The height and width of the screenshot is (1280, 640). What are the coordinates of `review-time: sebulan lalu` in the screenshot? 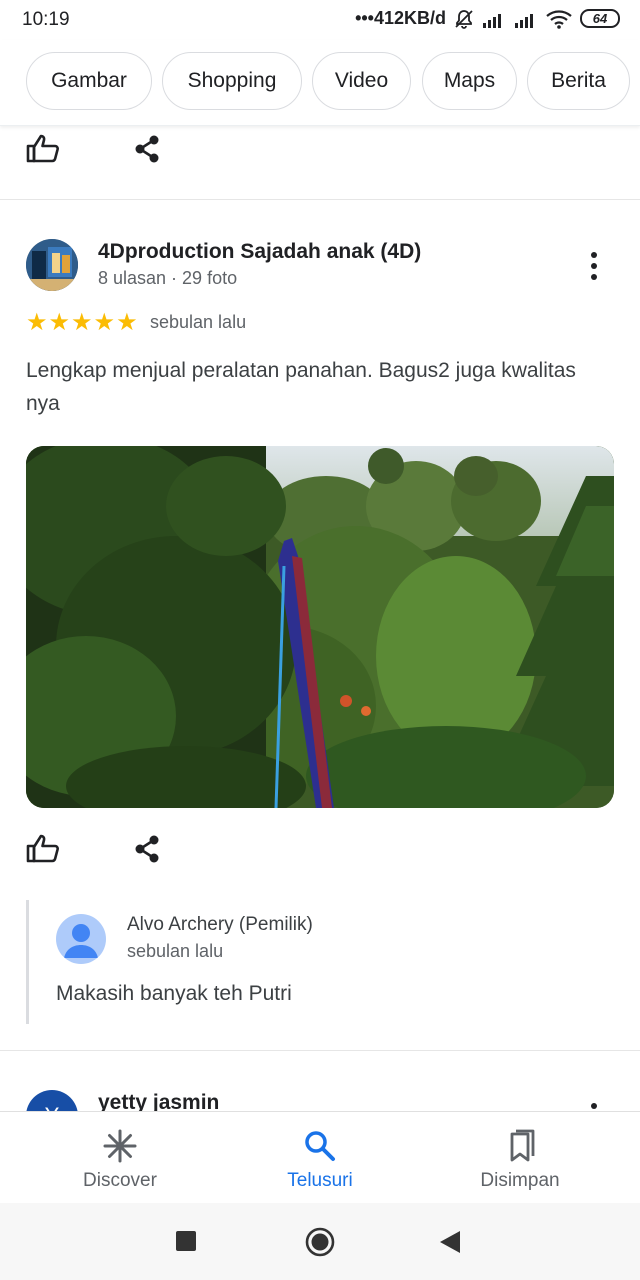 It's located at (198, 322).